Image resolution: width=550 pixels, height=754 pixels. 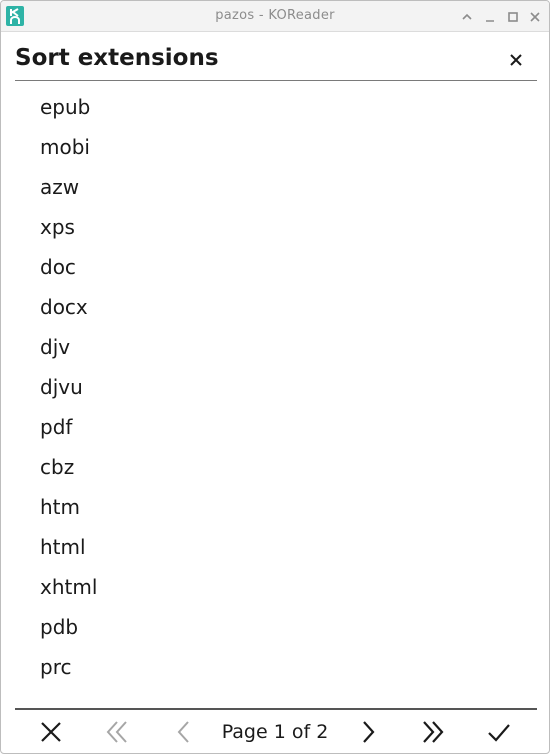 What do you see at coordinates (276, 709) in the screenshot?
I see `footer-divider` at bounding box center [276, 709].